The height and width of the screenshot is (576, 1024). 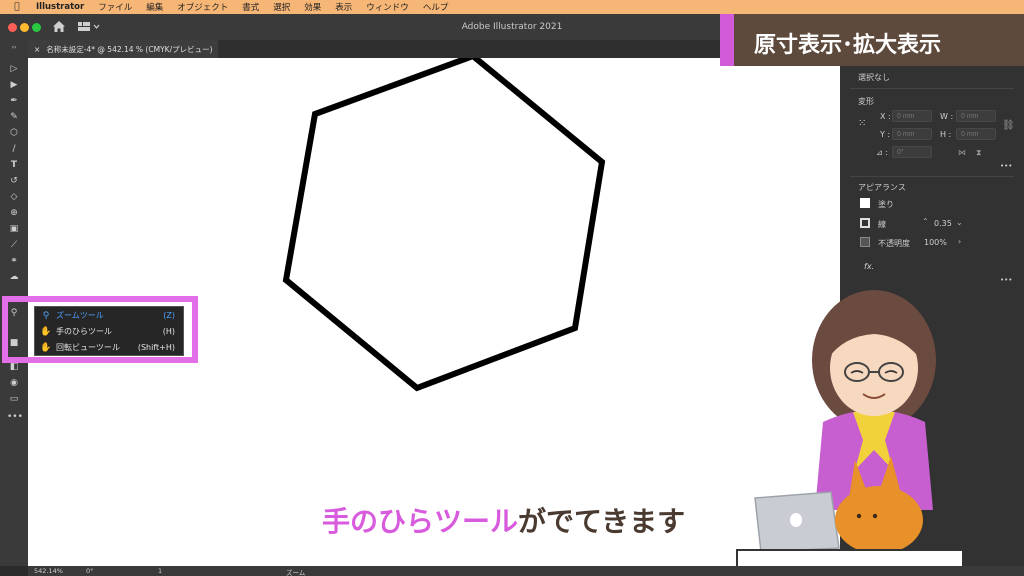 What do you see at coordinates (14, 367) in the screenshot?
I see `color-mode-icon: ◧` at bounding box center [14, 367].